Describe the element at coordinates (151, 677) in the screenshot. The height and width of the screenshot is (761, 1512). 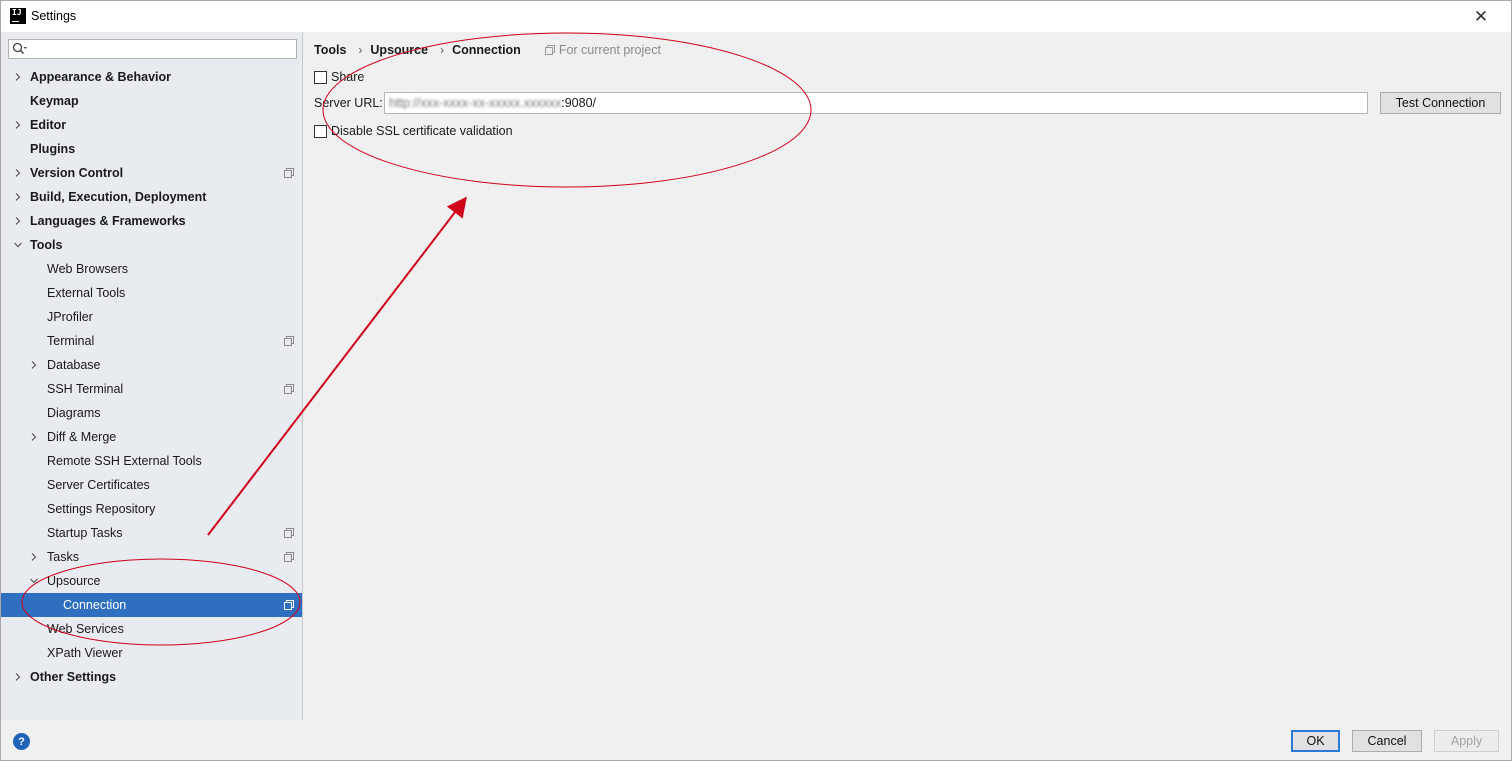
I see `sidebar-item-other-settings: Other Settings` at that location.